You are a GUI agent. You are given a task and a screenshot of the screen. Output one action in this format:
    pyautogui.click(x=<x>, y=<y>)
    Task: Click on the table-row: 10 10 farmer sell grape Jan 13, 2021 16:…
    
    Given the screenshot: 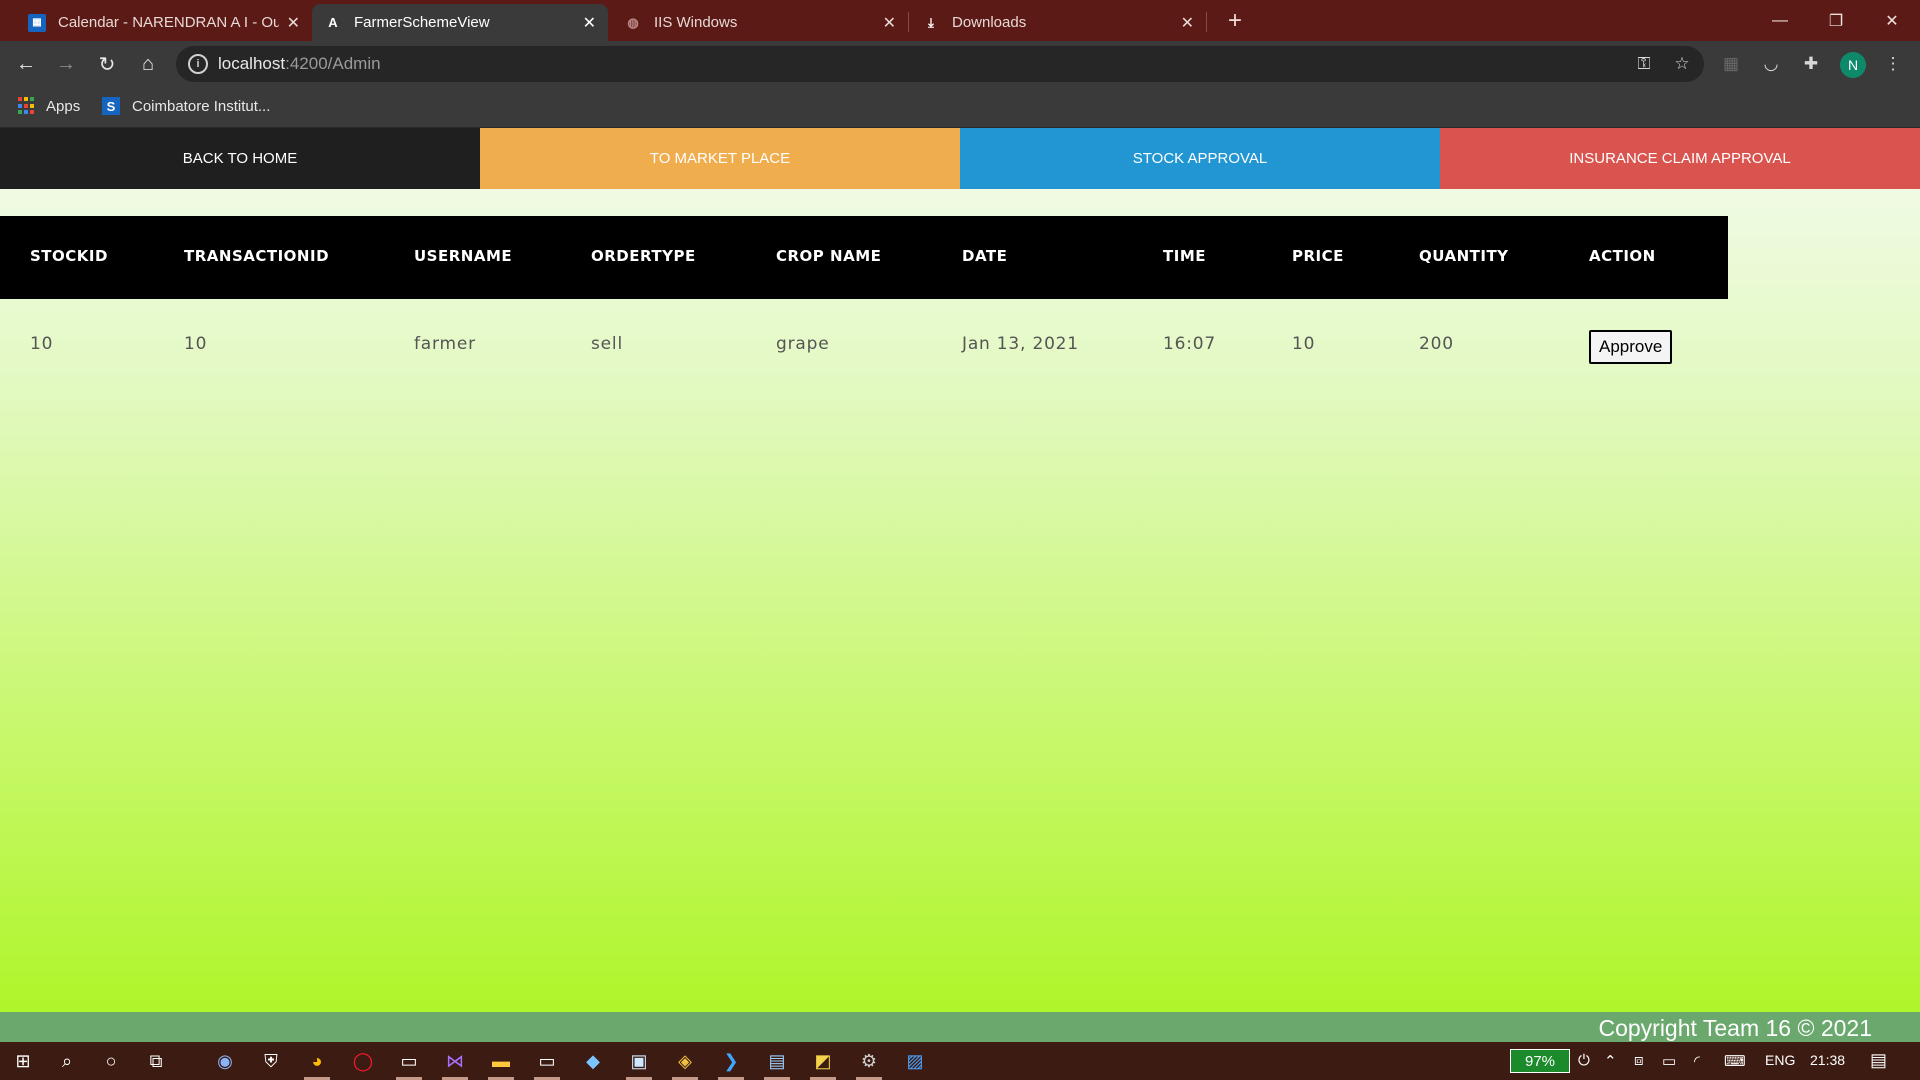 What is the action you would take?
    pyautogui.click(x=864, y=344)
    